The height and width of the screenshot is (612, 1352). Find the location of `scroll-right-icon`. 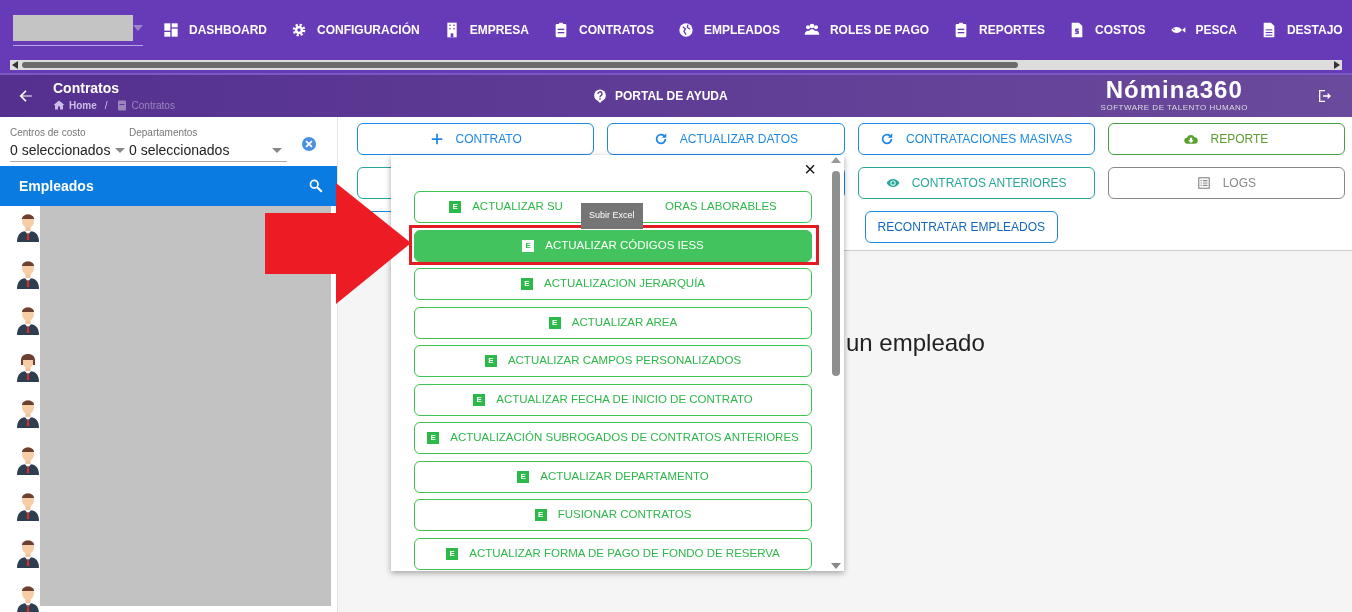

scroll-right-icon is located at coordinates (1337, 65).